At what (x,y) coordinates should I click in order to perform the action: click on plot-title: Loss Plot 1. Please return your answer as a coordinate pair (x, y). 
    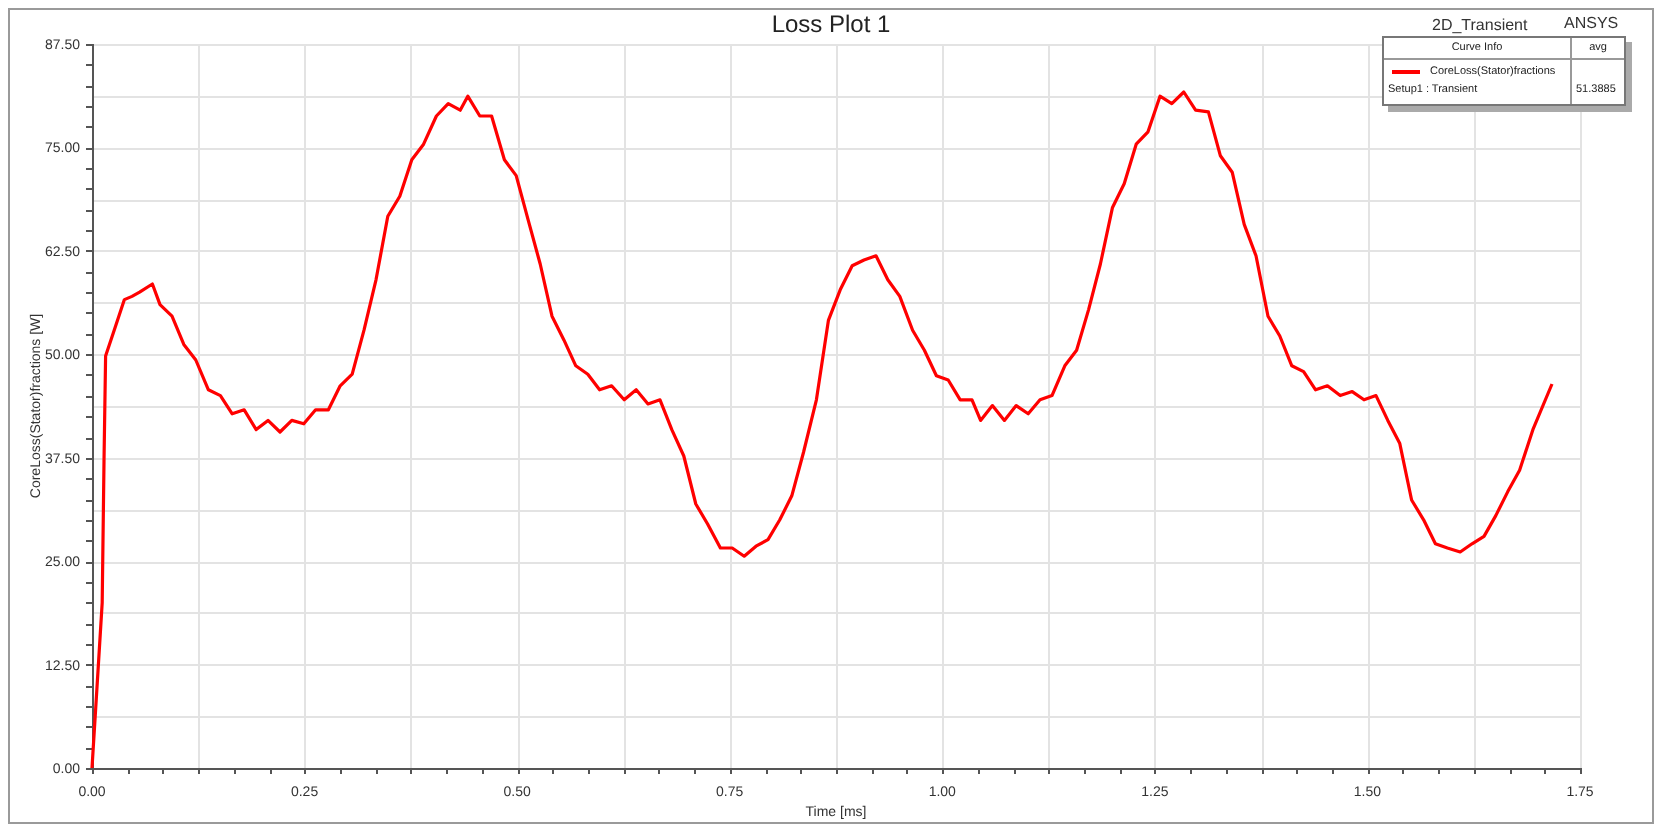
    Looking at the image, I should click on (831, 24).